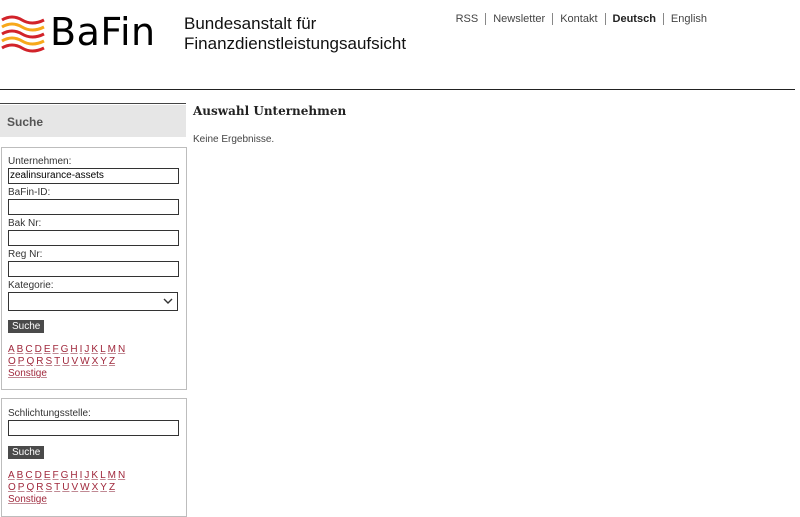 This screenshot has width=800, height=517. I want to click on nav-deutsch: Deutsch, so click(633, 19).